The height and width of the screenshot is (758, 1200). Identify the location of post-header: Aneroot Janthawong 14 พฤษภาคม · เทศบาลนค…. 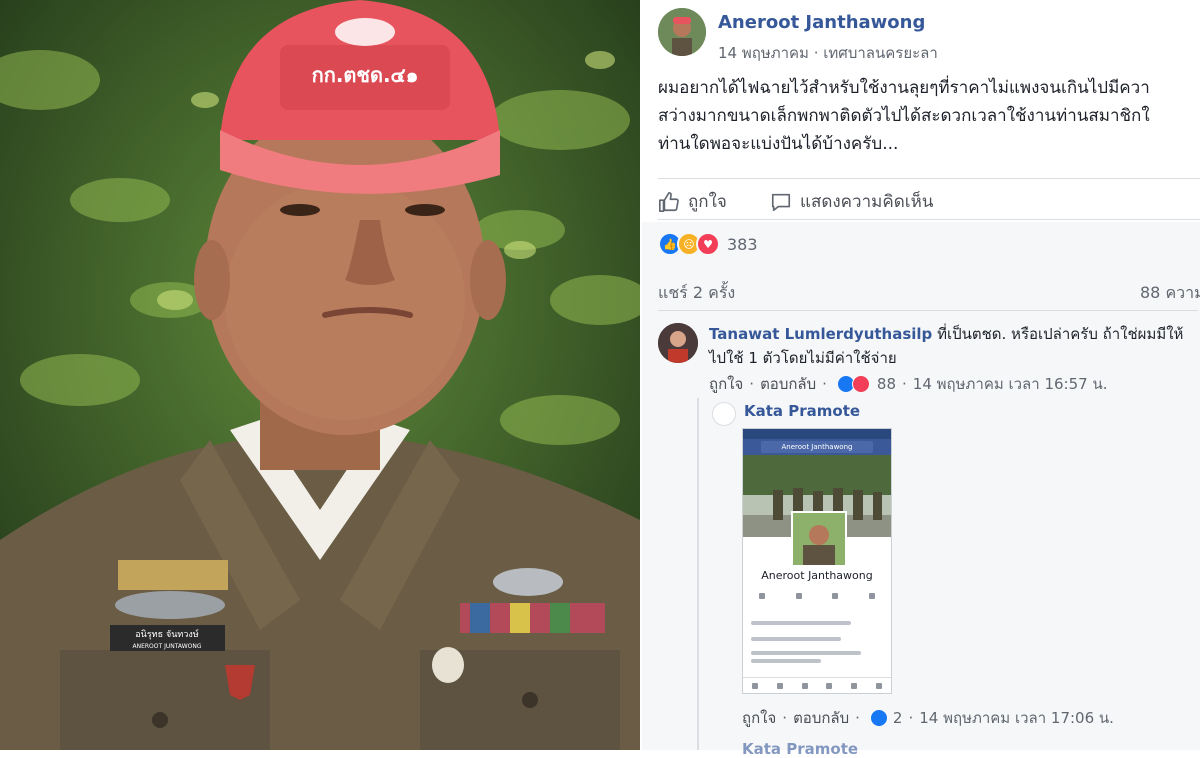
(928, 36).